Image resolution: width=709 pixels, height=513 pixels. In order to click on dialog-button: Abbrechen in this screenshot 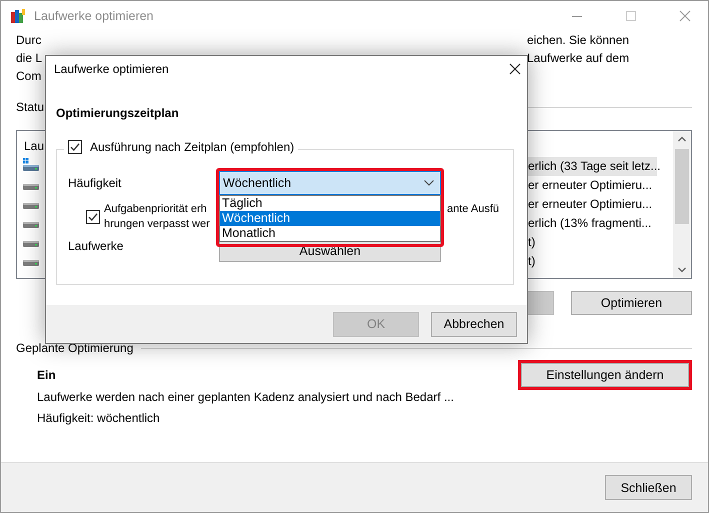, I will do `click(474, 324)`.